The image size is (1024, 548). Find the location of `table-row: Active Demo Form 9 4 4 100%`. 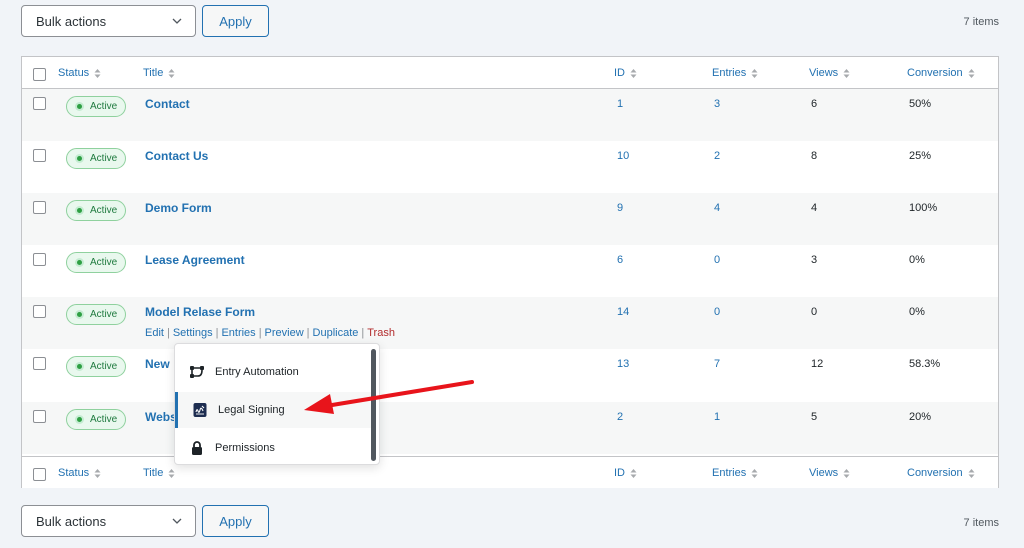

table-row: Active Demo Form 9 4 4 100% is located at coordinates (510, 219).